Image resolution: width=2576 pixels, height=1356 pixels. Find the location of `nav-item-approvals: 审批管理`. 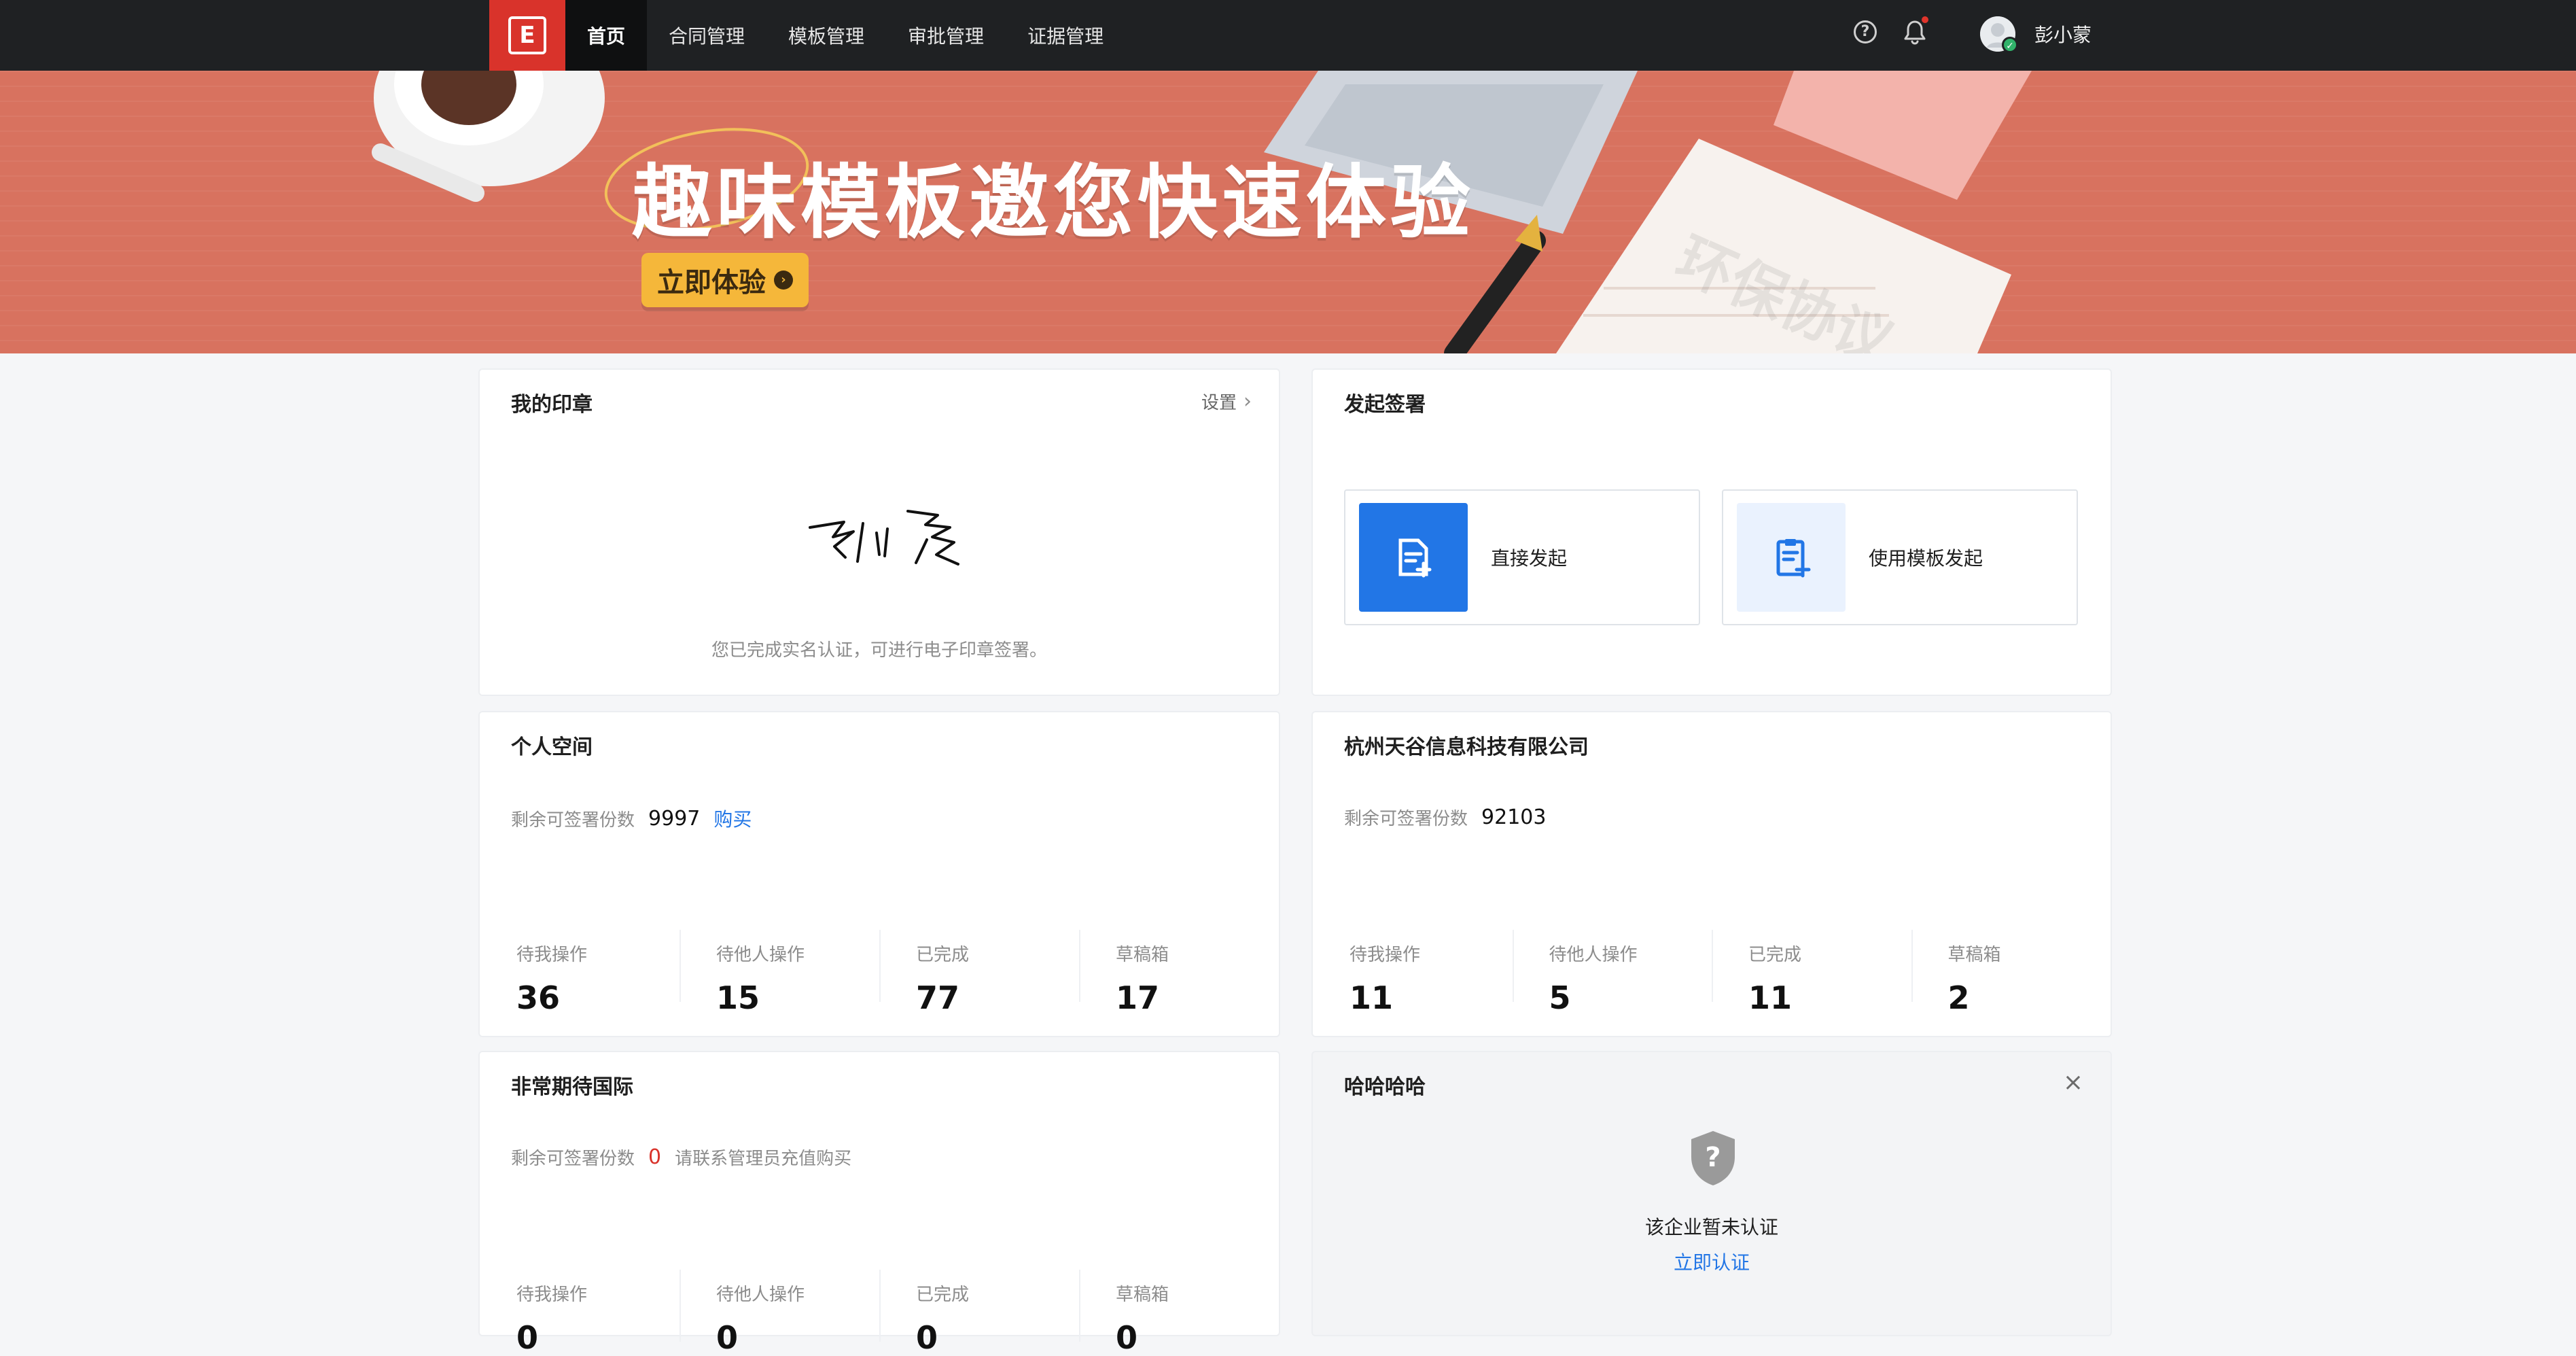

nav-item-approvals: 审批管理 is located at coordinates (946, 35).